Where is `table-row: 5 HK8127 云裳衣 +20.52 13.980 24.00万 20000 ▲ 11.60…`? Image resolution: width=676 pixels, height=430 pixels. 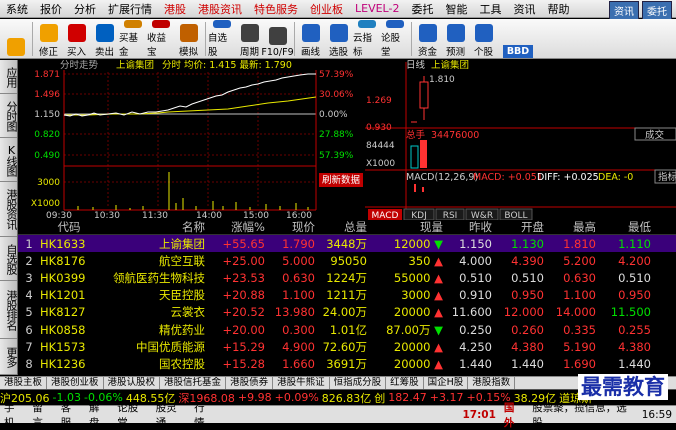 table-row: 5 HK8127 云裳衣 +20.52 13.980 24.00万 20000 ▲ 11.60… is located at coordinates (347, 312).